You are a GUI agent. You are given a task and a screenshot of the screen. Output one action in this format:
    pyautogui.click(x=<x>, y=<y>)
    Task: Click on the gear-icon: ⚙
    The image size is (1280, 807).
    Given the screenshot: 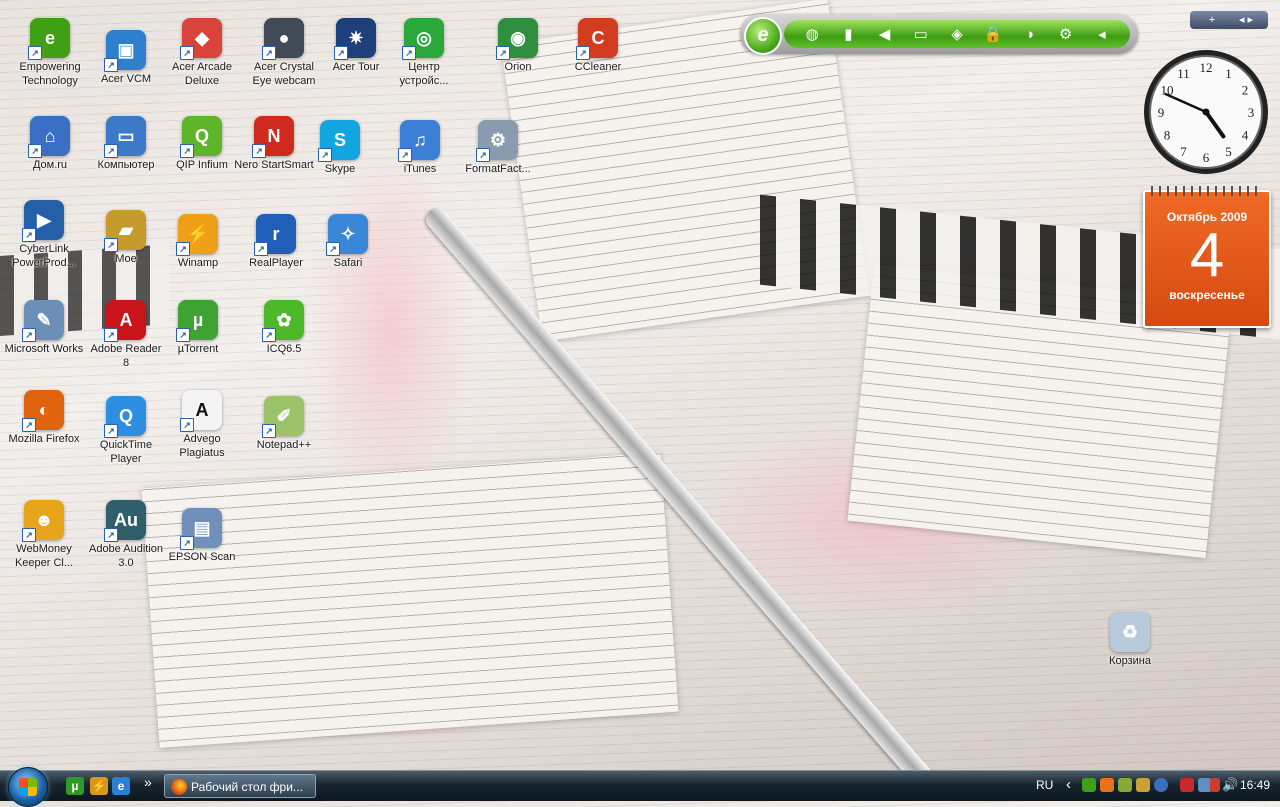 What is the action you would take?
    pyautogui.click(x=1066, y=34)
    